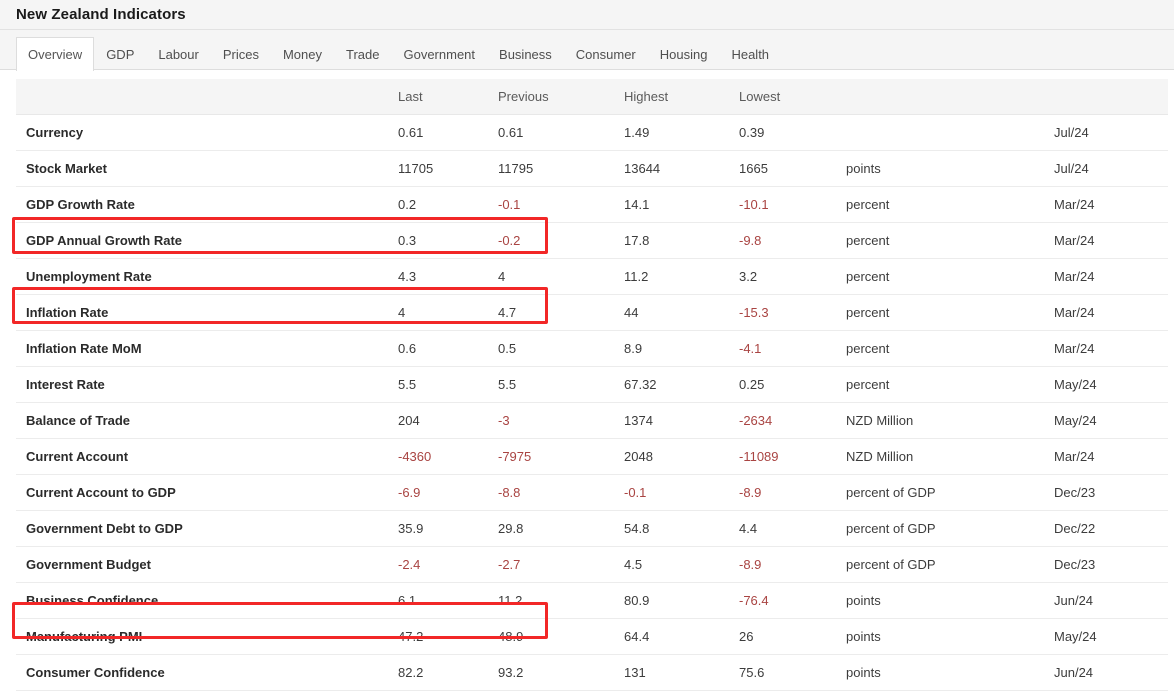 This screenshot has height=691, width=1174. Describe the element at coordinates (561, 348) in the screenshot. I see `cell-previous: 0.5` at that location.